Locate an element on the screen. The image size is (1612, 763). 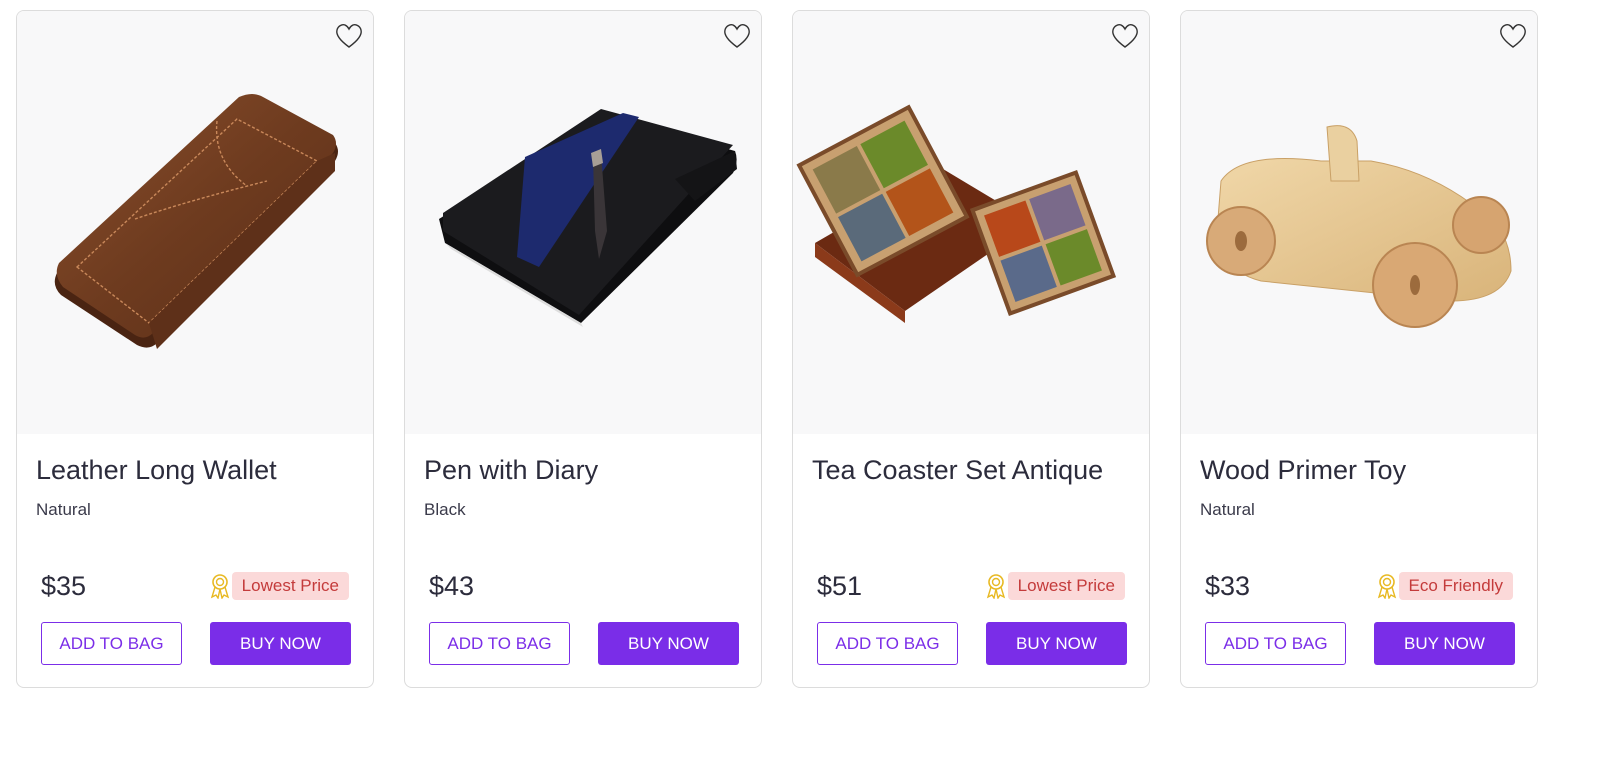
coaster-set-image is located at coordinates (956, 213).